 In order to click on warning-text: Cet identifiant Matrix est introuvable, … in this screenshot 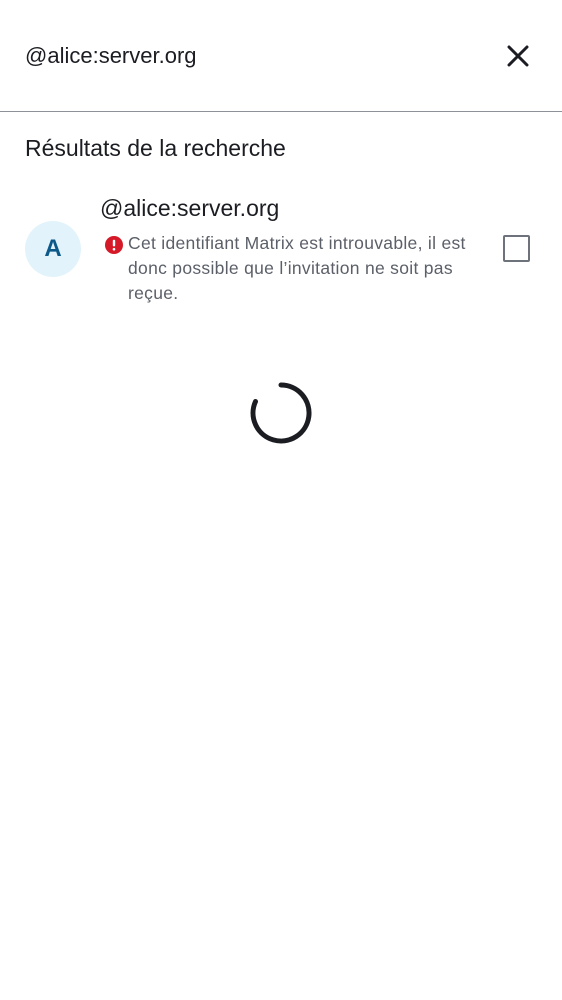, I will do `click(297, 268)`.